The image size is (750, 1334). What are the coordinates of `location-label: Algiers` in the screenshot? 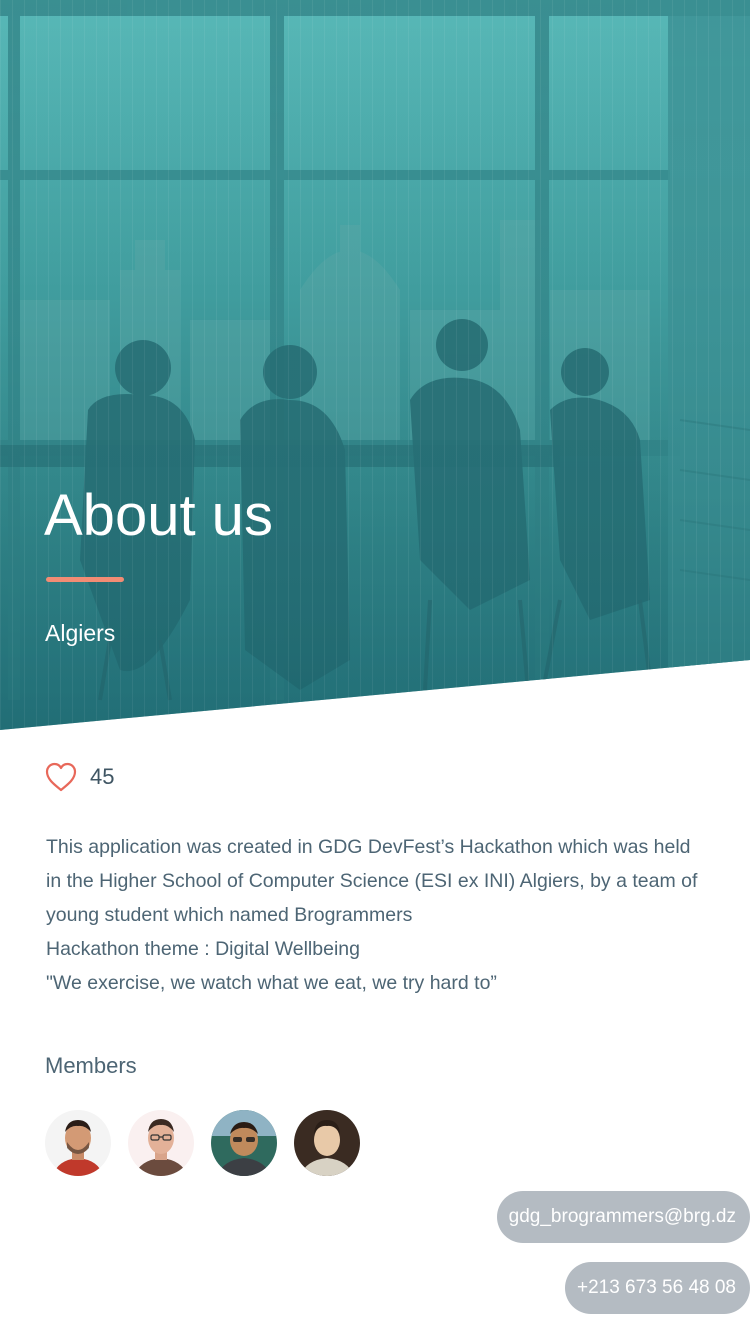 It's located at (80, 633).